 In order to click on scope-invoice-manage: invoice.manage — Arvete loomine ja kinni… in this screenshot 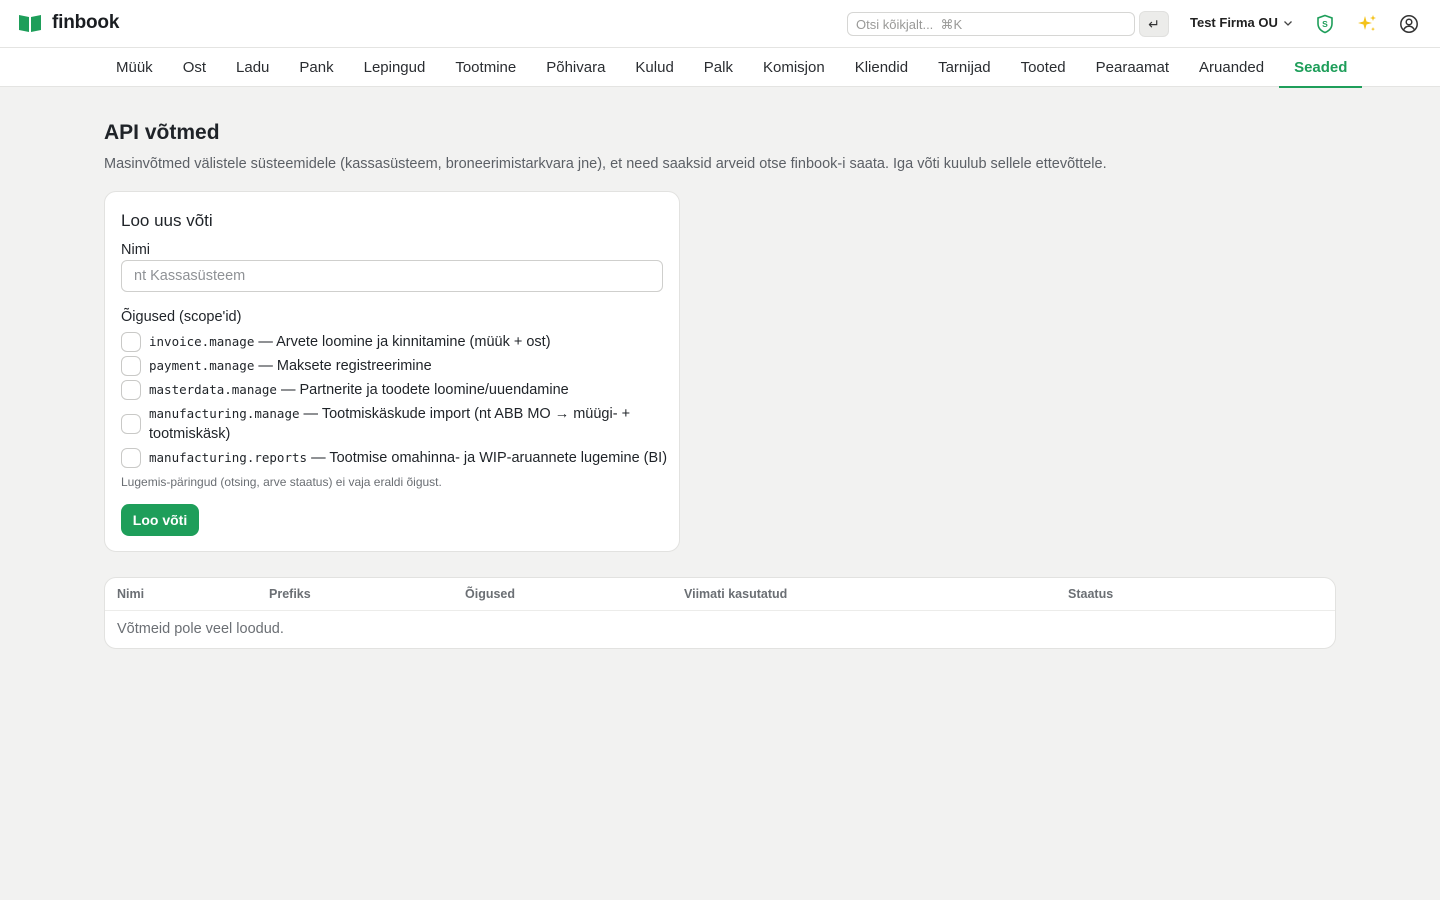, I will do `click(336, 342)`.